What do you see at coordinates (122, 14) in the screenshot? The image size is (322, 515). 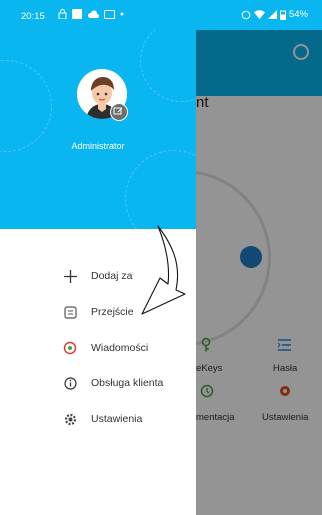 I see `dot-icon` at bounding box center [122, 14].